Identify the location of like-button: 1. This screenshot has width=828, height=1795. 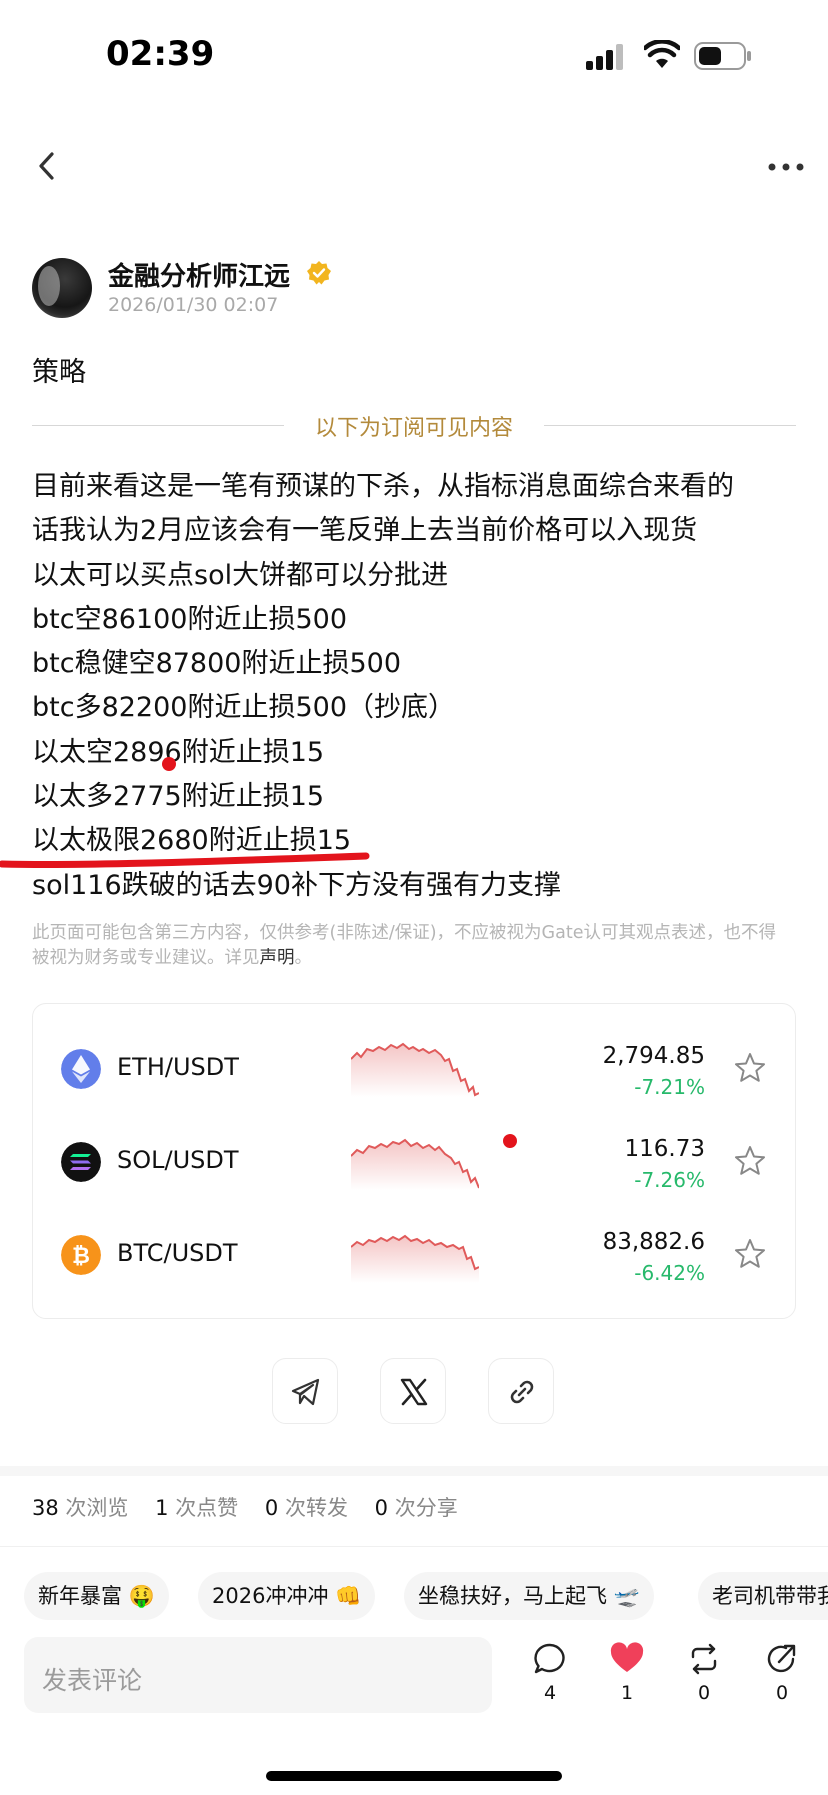
(627, 1673).